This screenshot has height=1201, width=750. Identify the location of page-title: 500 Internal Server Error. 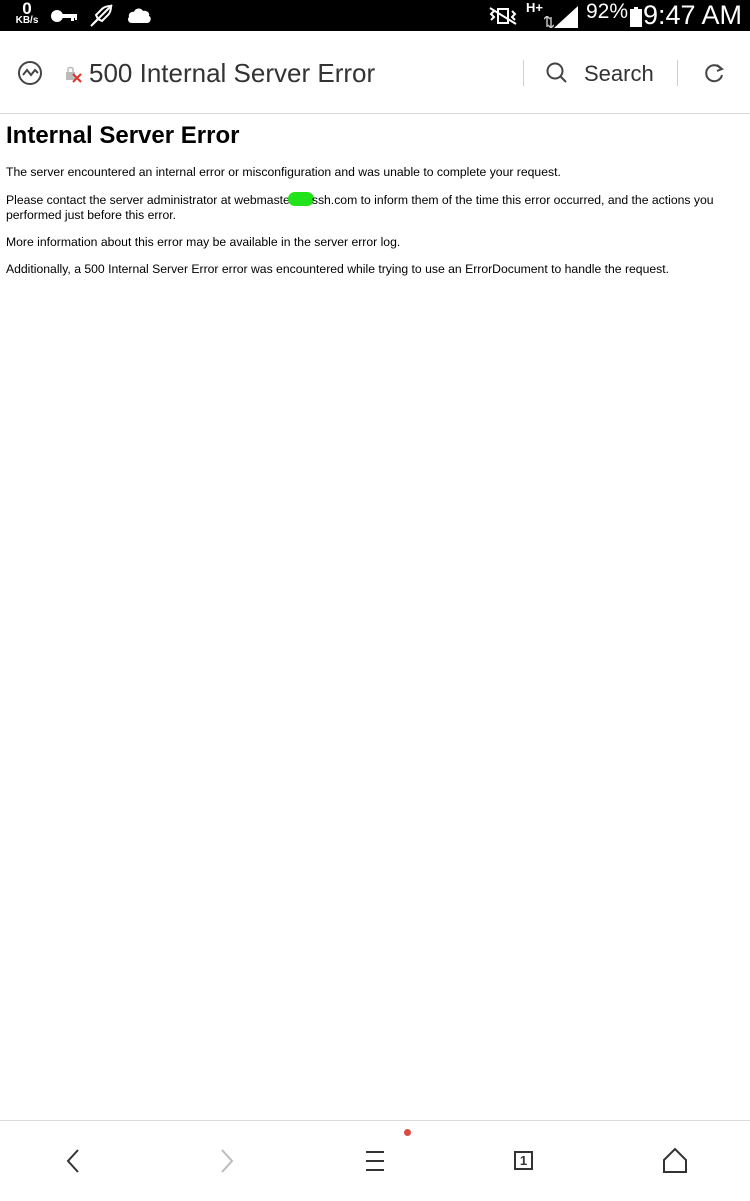
(232, 73).